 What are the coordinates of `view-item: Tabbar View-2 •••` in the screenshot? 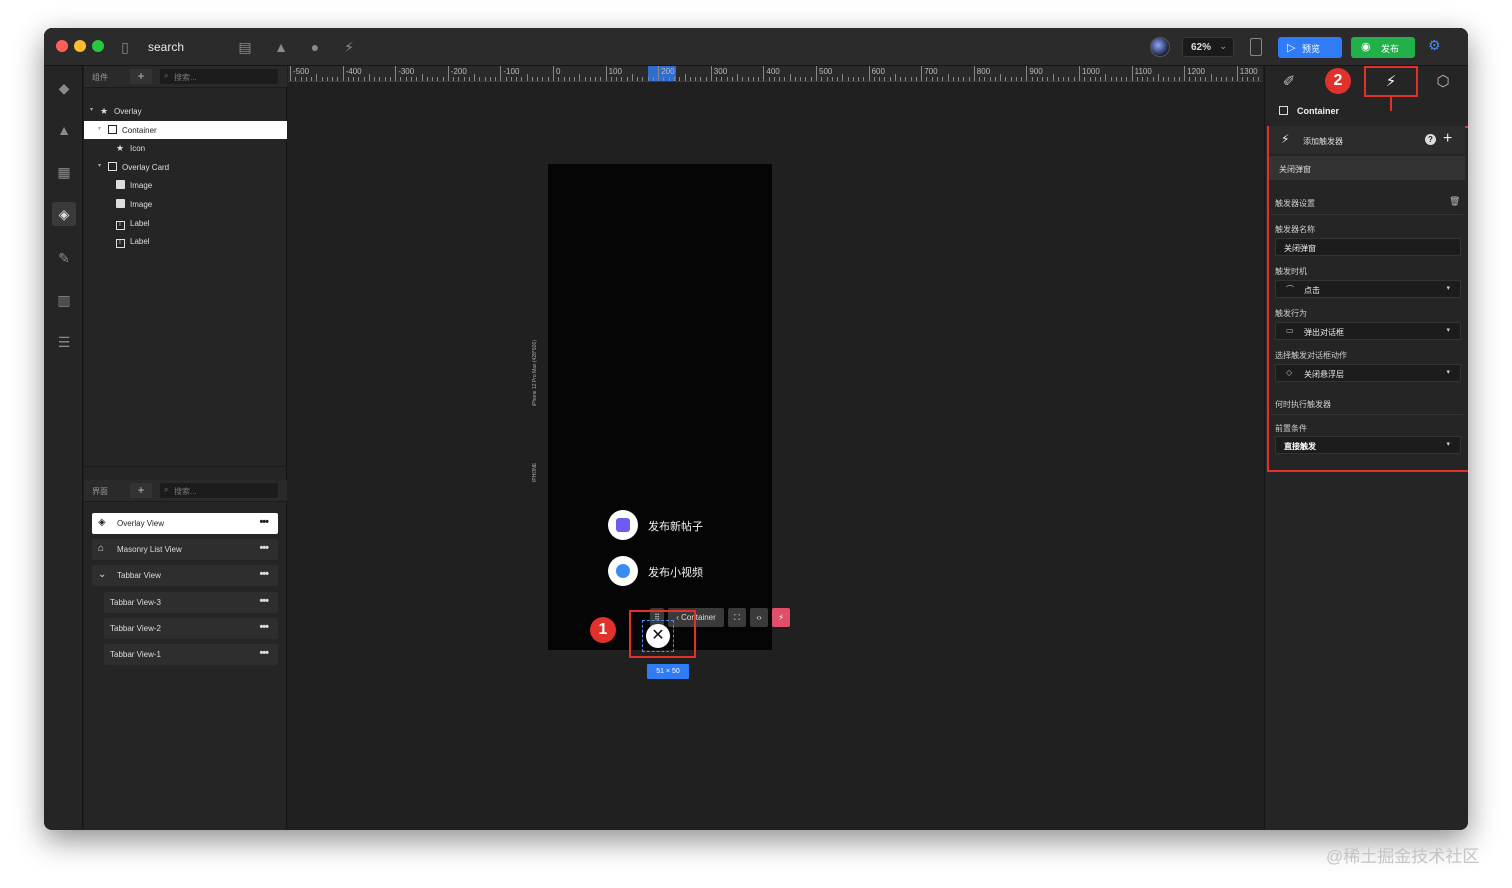 It's located at (191, 628).